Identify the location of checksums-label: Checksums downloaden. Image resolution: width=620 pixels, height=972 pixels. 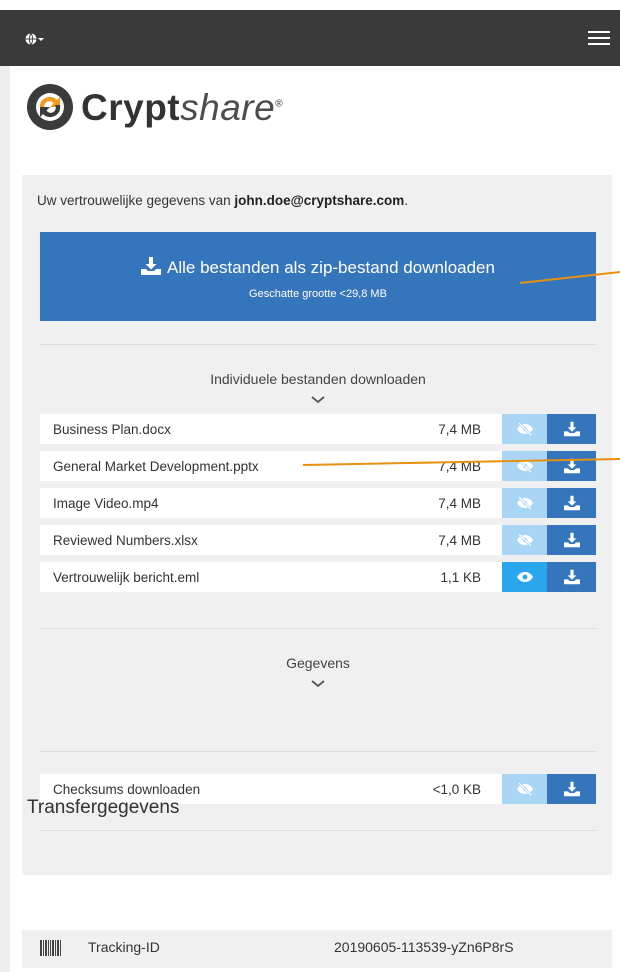
(127, 789).